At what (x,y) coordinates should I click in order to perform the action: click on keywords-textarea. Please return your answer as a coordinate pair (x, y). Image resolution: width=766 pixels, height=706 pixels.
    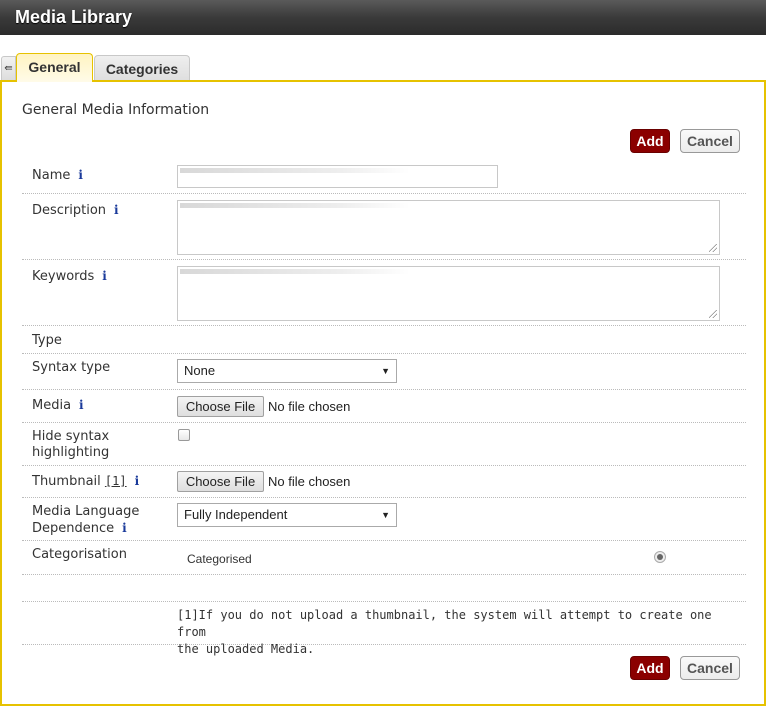
    Looking at the image, I should click on (448, 293).